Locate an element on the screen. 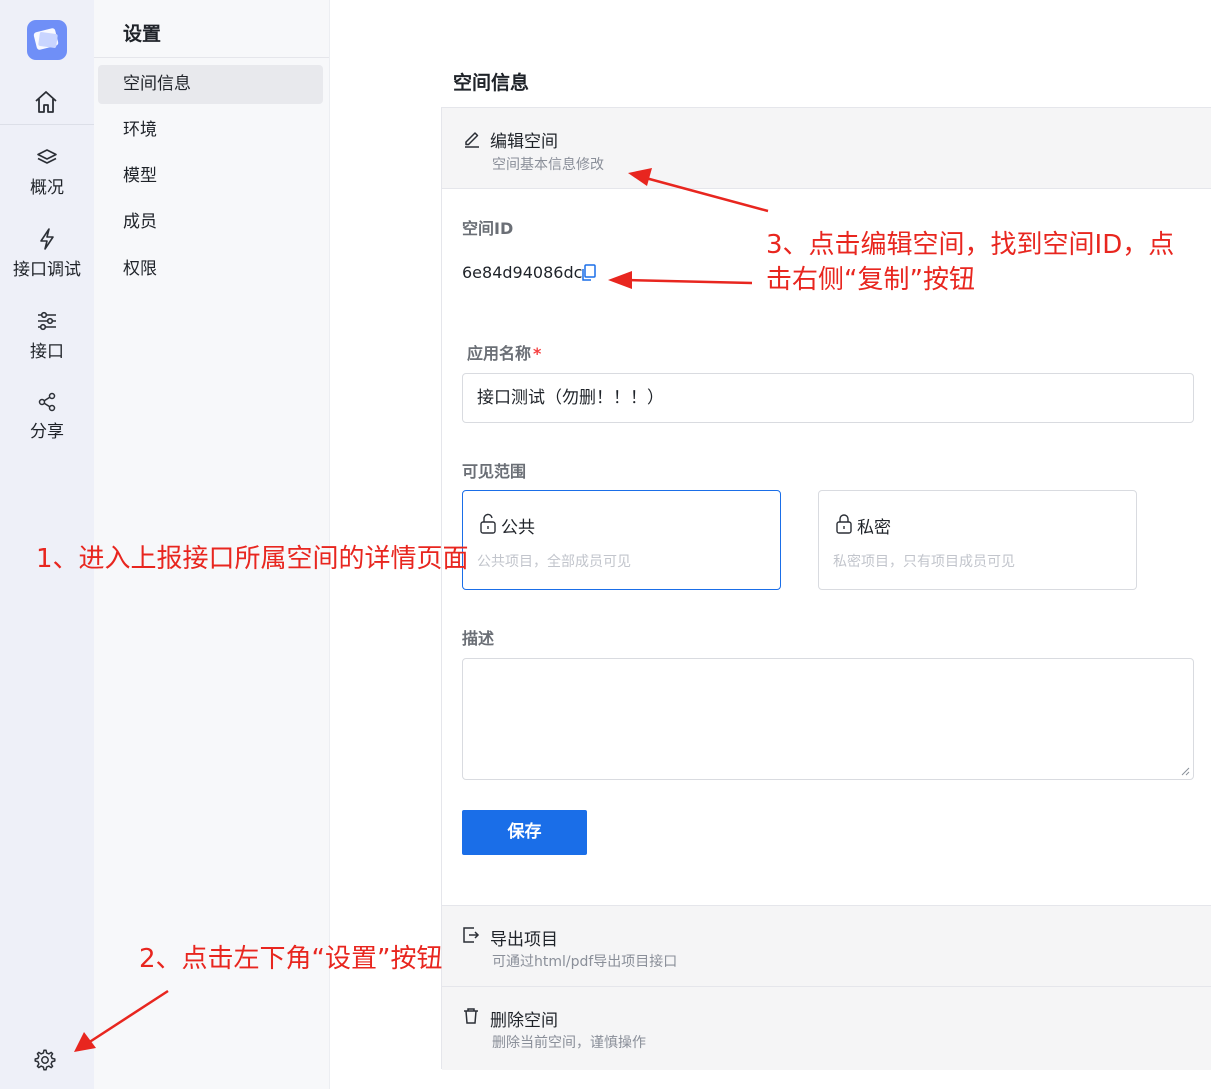 This screenshot has height=1089, width=1211. home-icon is located at coordinates (46, 102).